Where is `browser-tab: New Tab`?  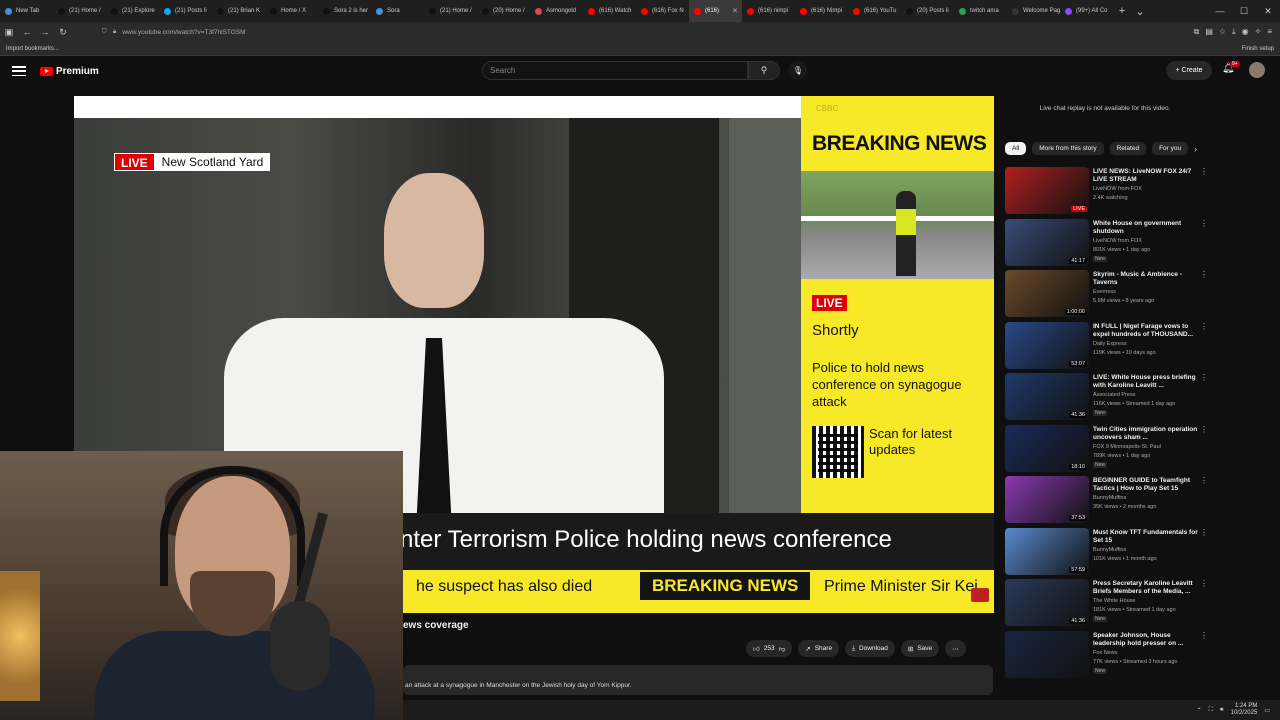
browser-tab: New Tab is located at coordinates (26, 11).